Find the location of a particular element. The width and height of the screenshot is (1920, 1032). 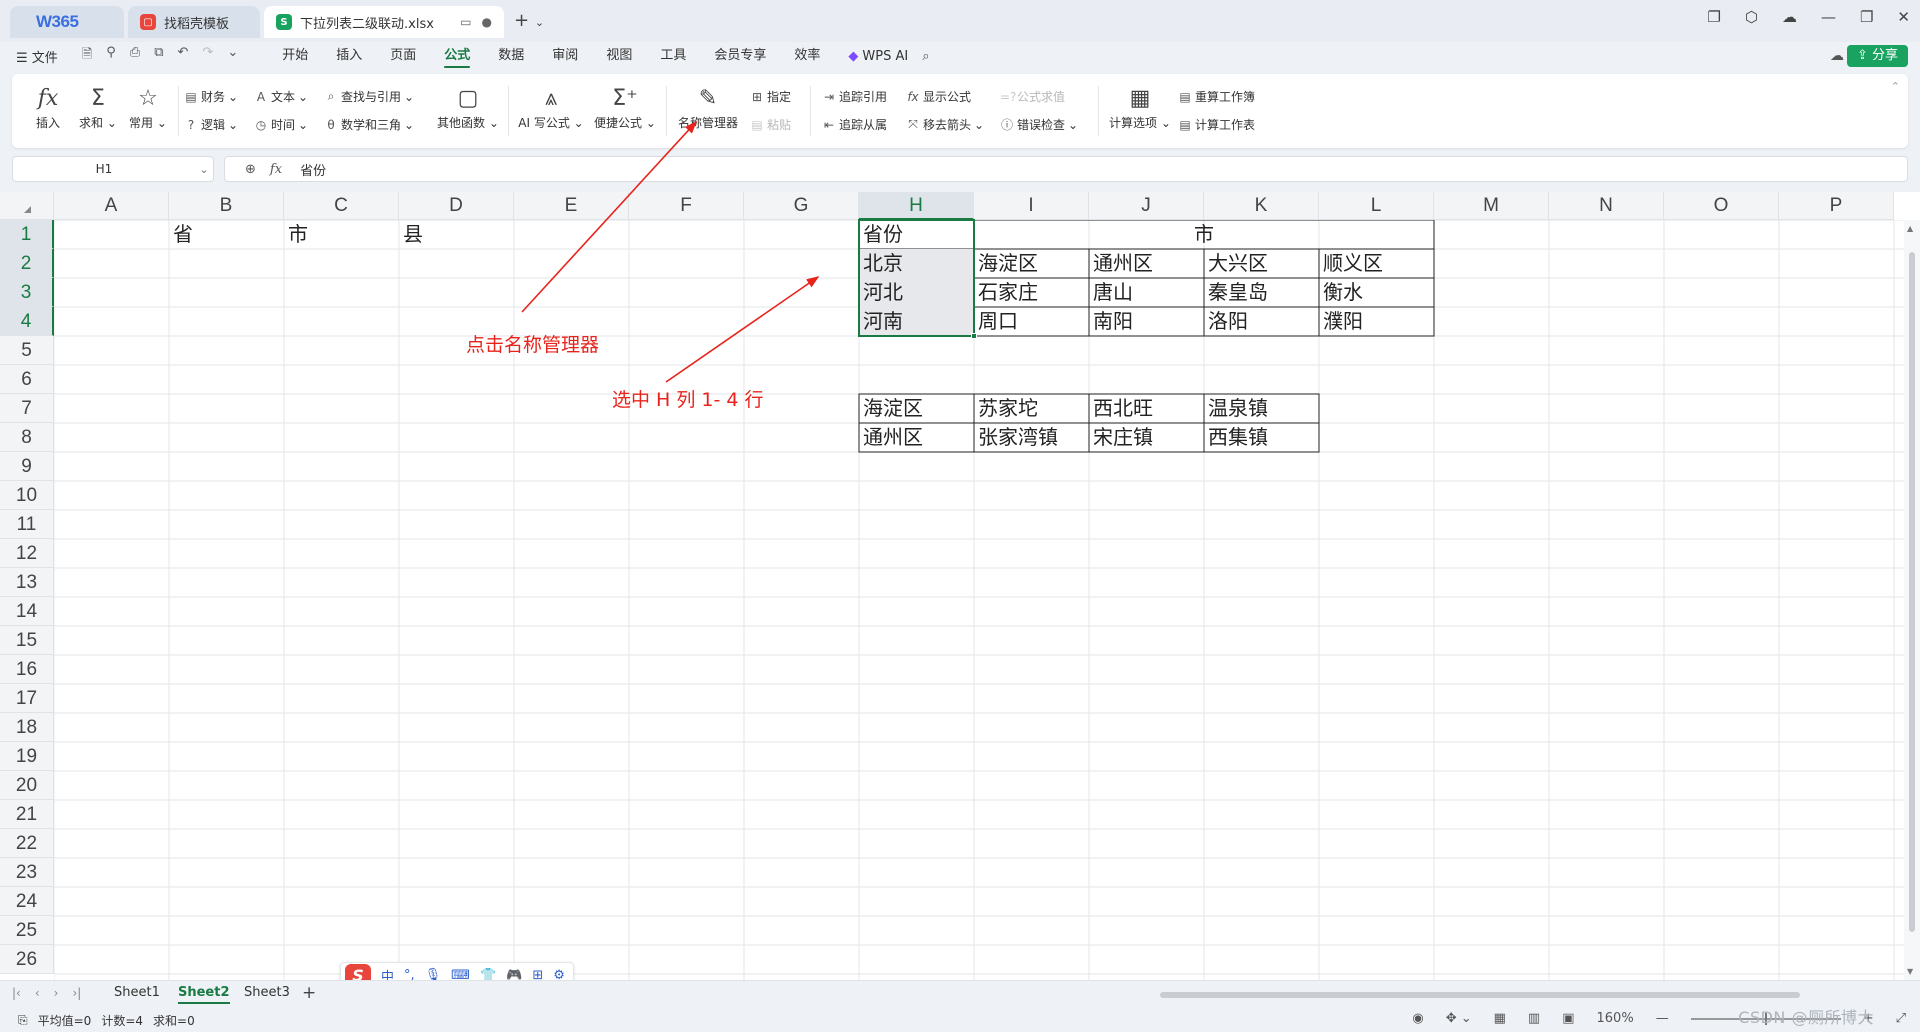

row-header-24: 24 is located at coordinates (27, 901).